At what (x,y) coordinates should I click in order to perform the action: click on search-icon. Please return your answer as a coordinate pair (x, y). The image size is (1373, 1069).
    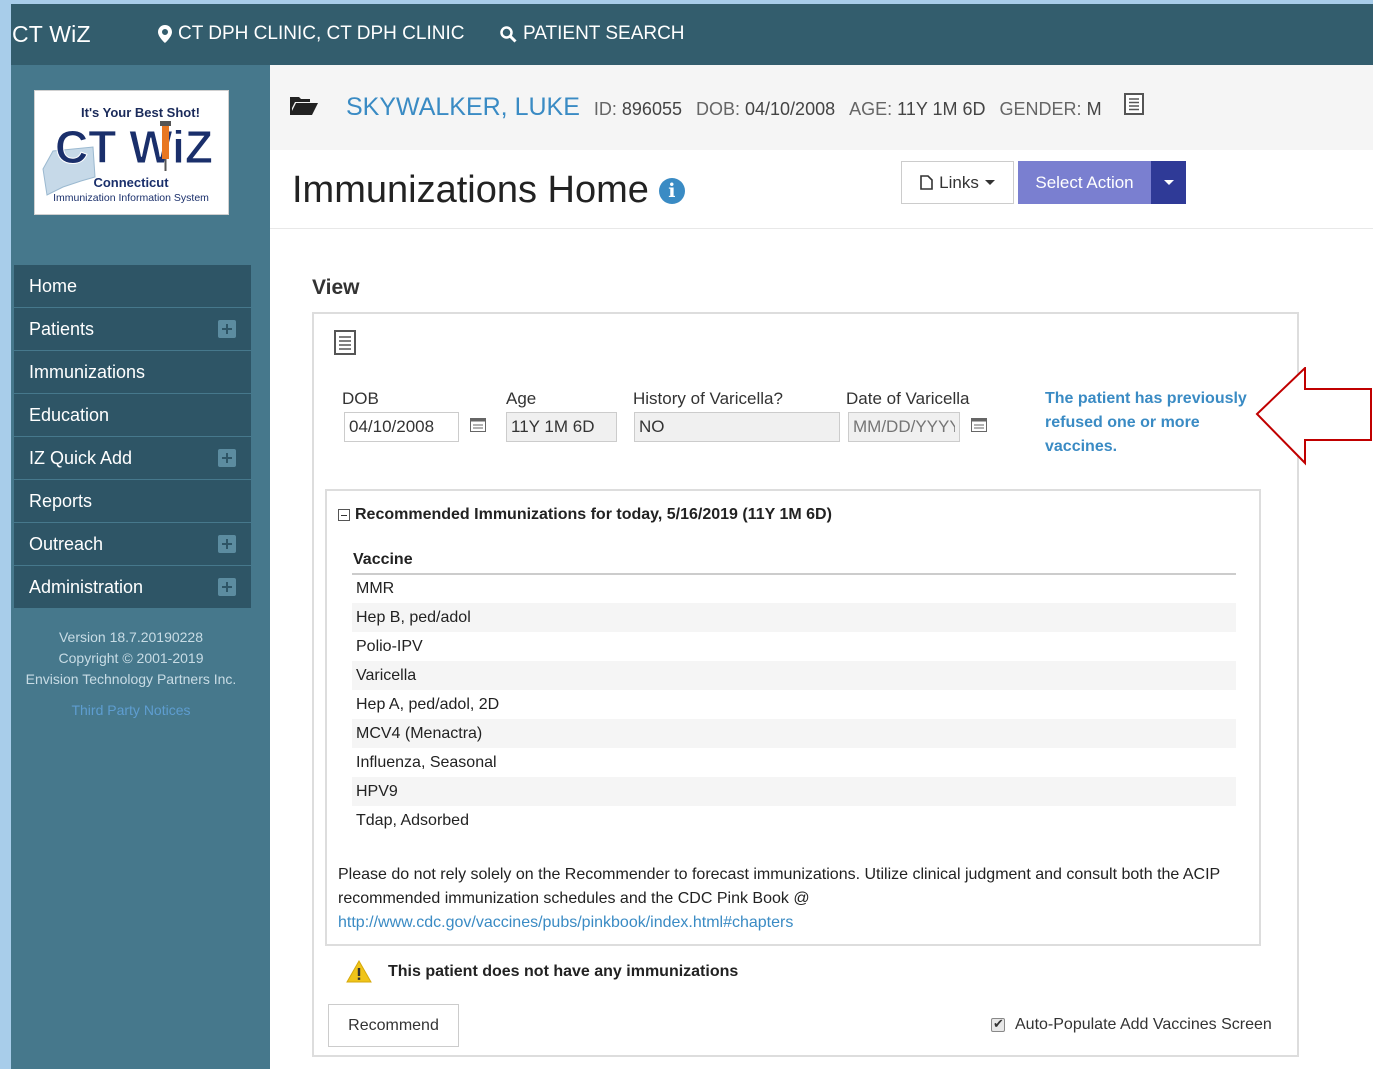
    Looking at the image, I should click on (508, 34).